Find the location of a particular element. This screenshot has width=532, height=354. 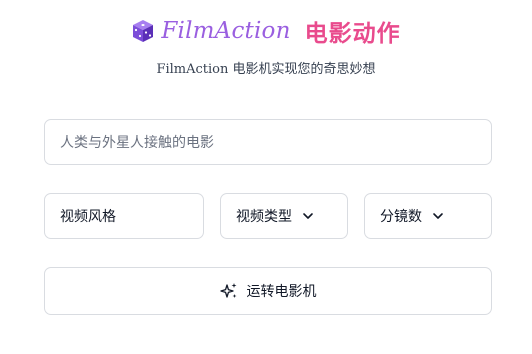

video-type-select: 视频类型 is located at coordinates (284, 216).